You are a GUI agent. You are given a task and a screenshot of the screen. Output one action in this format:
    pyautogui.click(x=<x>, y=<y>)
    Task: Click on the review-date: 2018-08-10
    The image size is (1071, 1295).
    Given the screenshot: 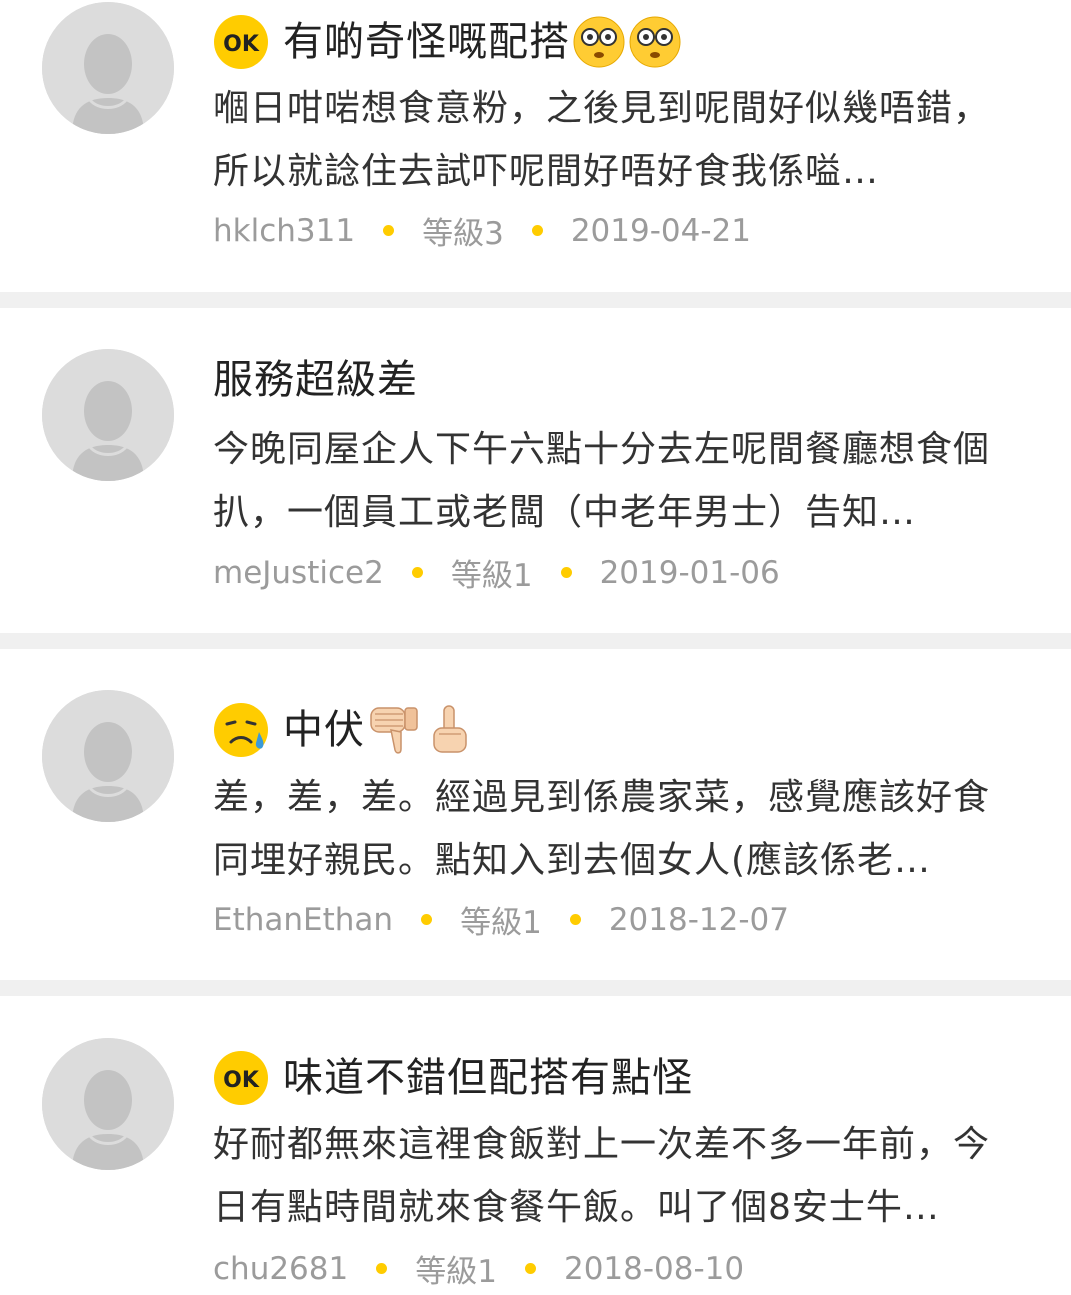 What is the action you would take?
    pyautogui.click(x=654, y=1268)
    